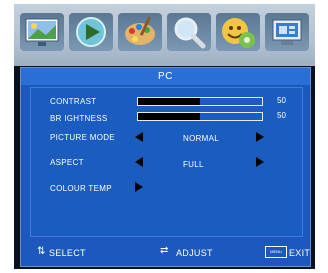  What do you see at coordinates (193, 164) in the screenshot?
I see `aspect-value: FULL` at bounding box center [193, 164].